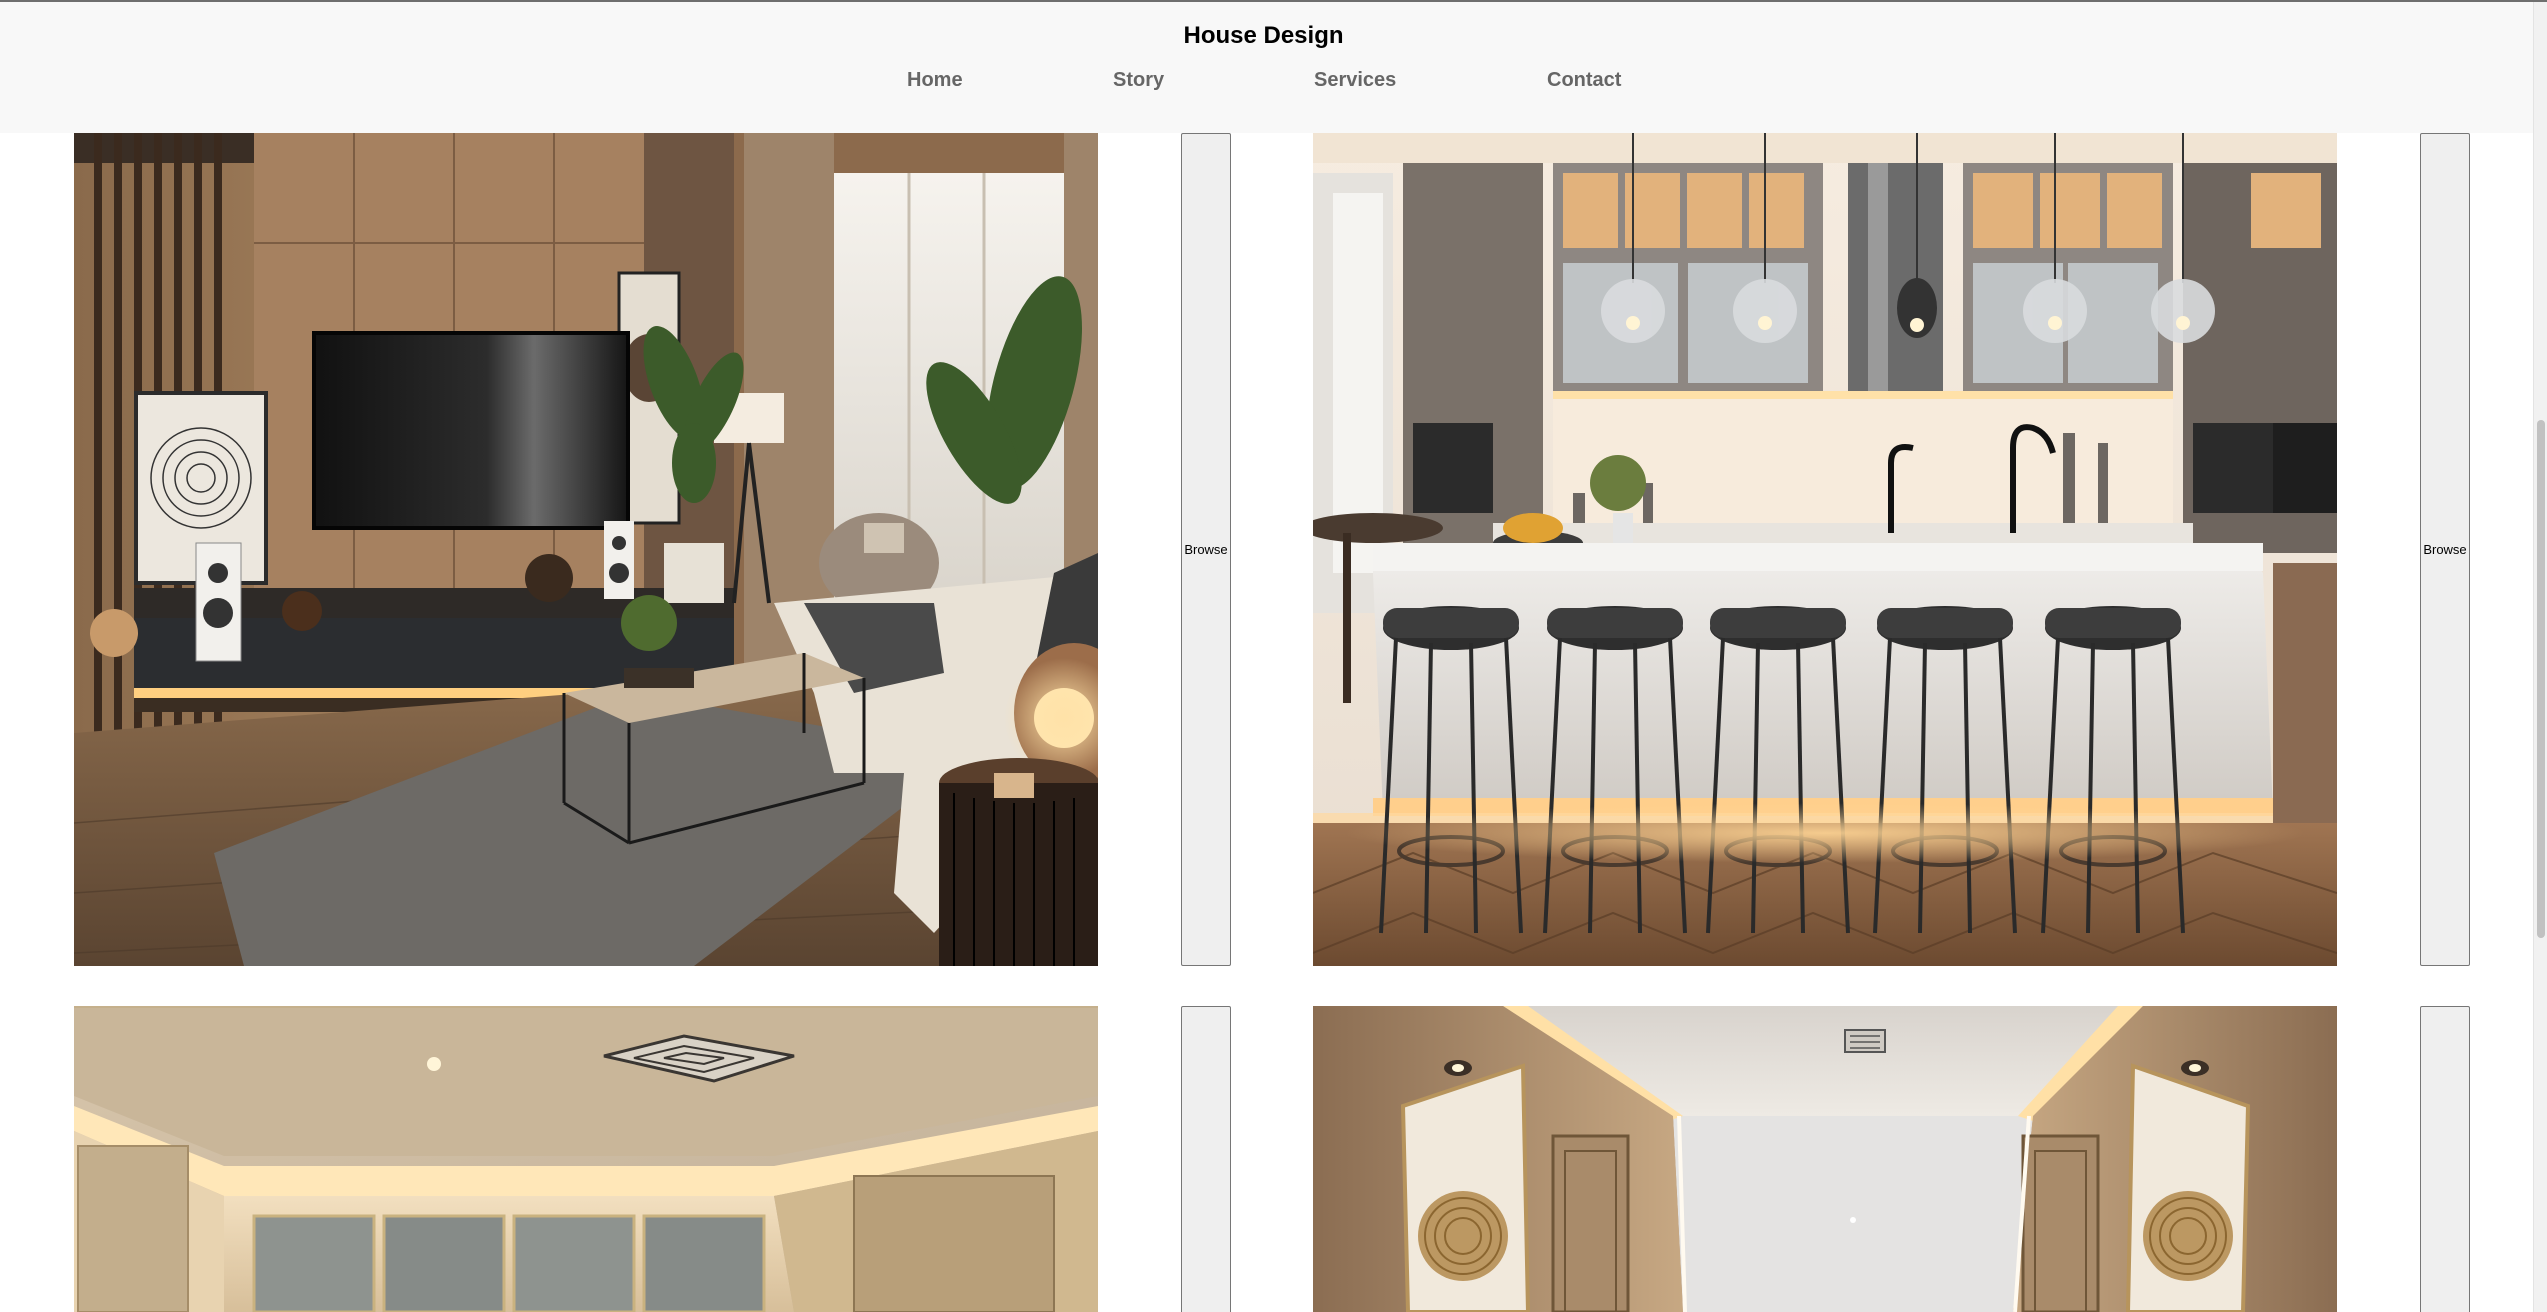 This screenshot has height=1312, width=2547. I want to click on window-top-border, so click(1273, 1).